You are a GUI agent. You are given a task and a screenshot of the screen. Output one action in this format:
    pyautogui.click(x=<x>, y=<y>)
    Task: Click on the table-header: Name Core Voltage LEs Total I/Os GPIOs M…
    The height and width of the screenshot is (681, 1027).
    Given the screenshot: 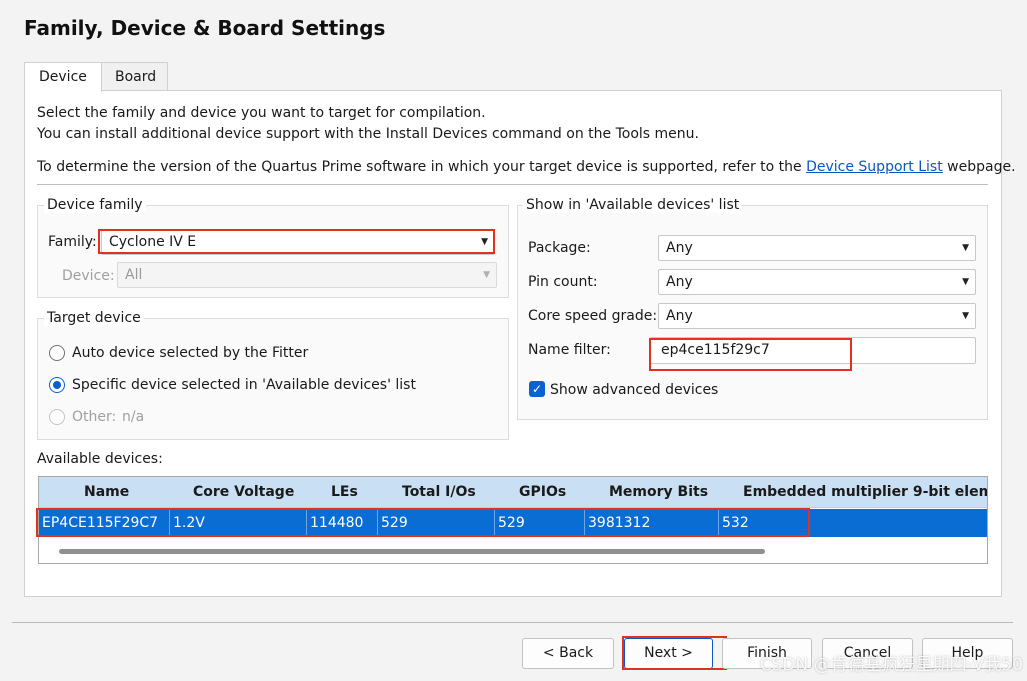 What is the action you would take?
    pyautogui.click(x=513, y=492)
    